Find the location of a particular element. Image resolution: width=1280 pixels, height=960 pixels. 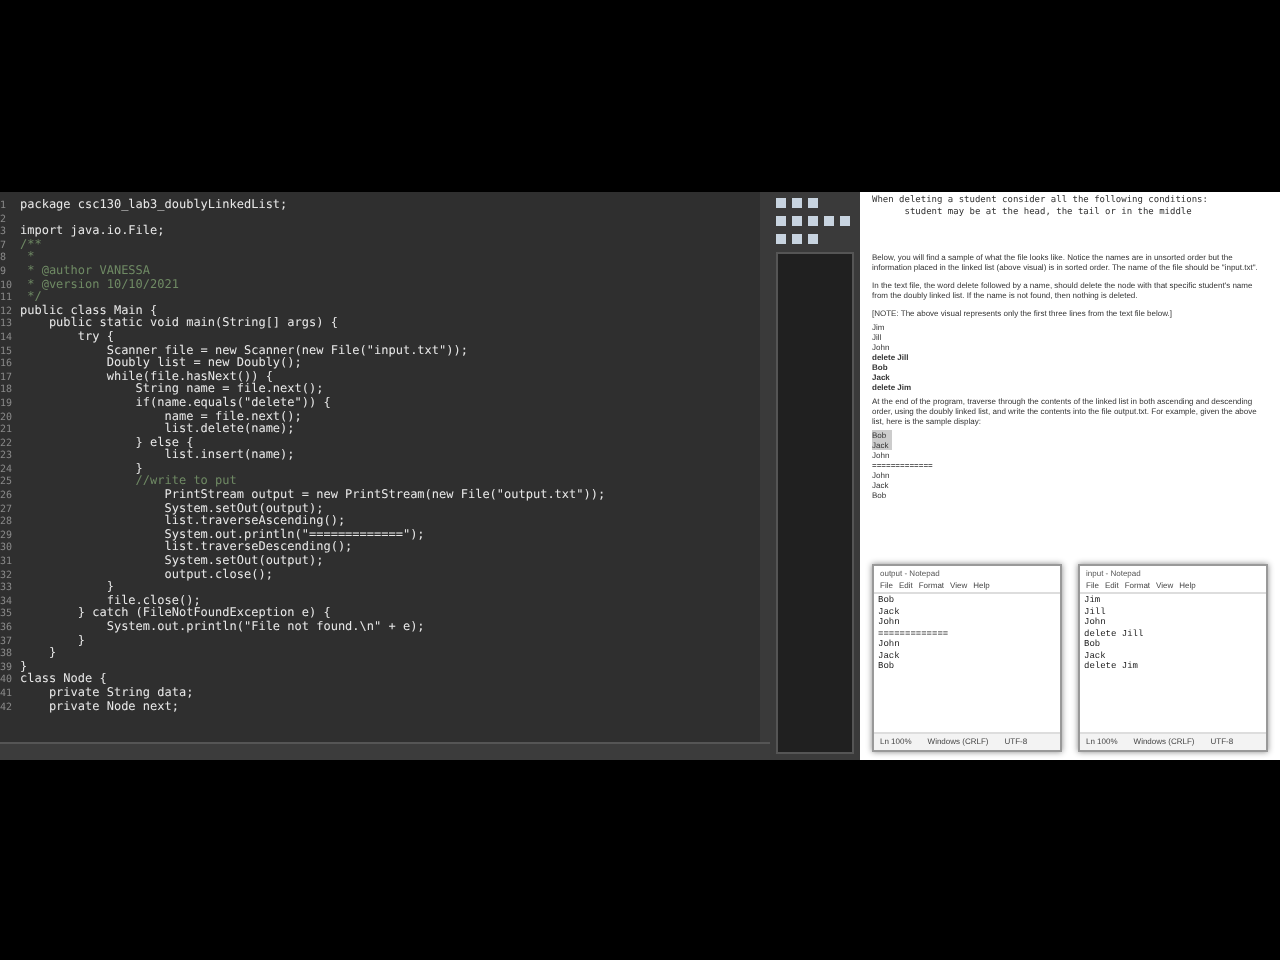

scrollbar is located at coordinates (765, 467).